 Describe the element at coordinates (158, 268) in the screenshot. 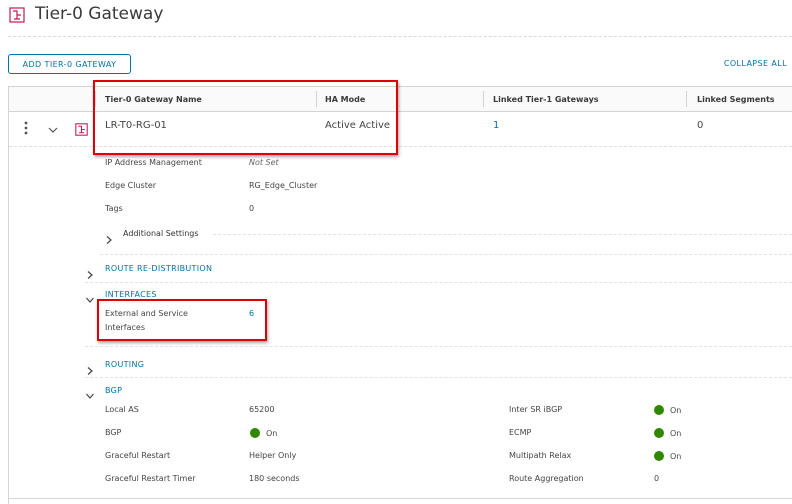

I see `section-route-redistribution: ROUTE RE-DISTRIBUTION` at that location.